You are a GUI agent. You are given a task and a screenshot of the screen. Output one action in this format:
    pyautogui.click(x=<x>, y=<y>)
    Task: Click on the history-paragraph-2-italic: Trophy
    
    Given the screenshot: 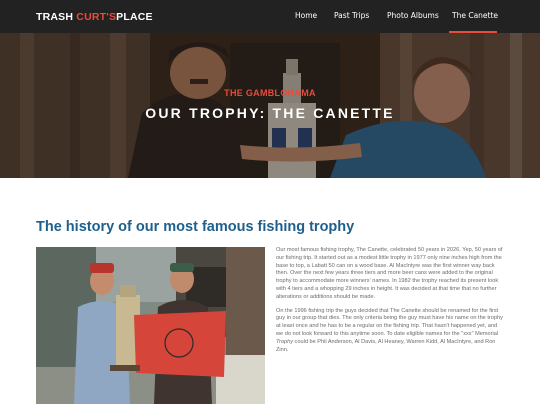 What is the action you would take?
    pyautogui.click(x=284, y=341)
    